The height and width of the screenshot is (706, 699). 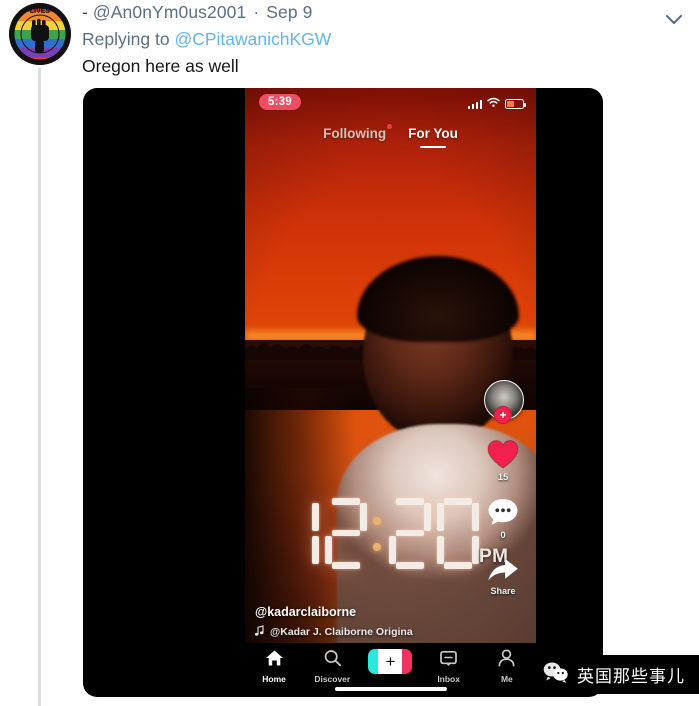 What do you see at coordinates (341, 632) in the screenshot?
I see `video-music-title: @Kadar J. Claiborne Origina` at bounding box center [341, 632].